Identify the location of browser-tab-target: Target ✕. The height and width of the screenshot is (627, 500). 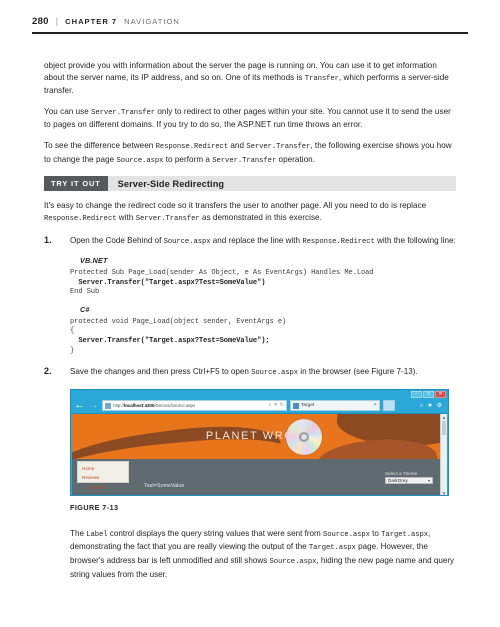
(335, 406).